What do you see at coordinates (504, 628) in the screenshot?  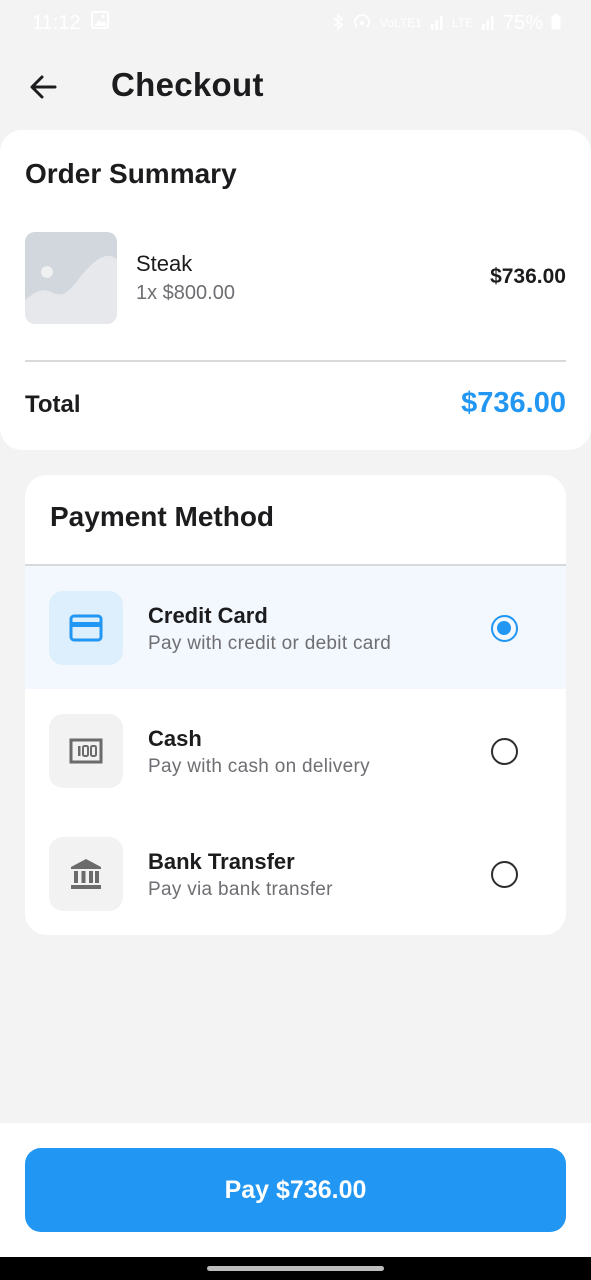 I see `radio-selected` at bounding box center [504, 628].